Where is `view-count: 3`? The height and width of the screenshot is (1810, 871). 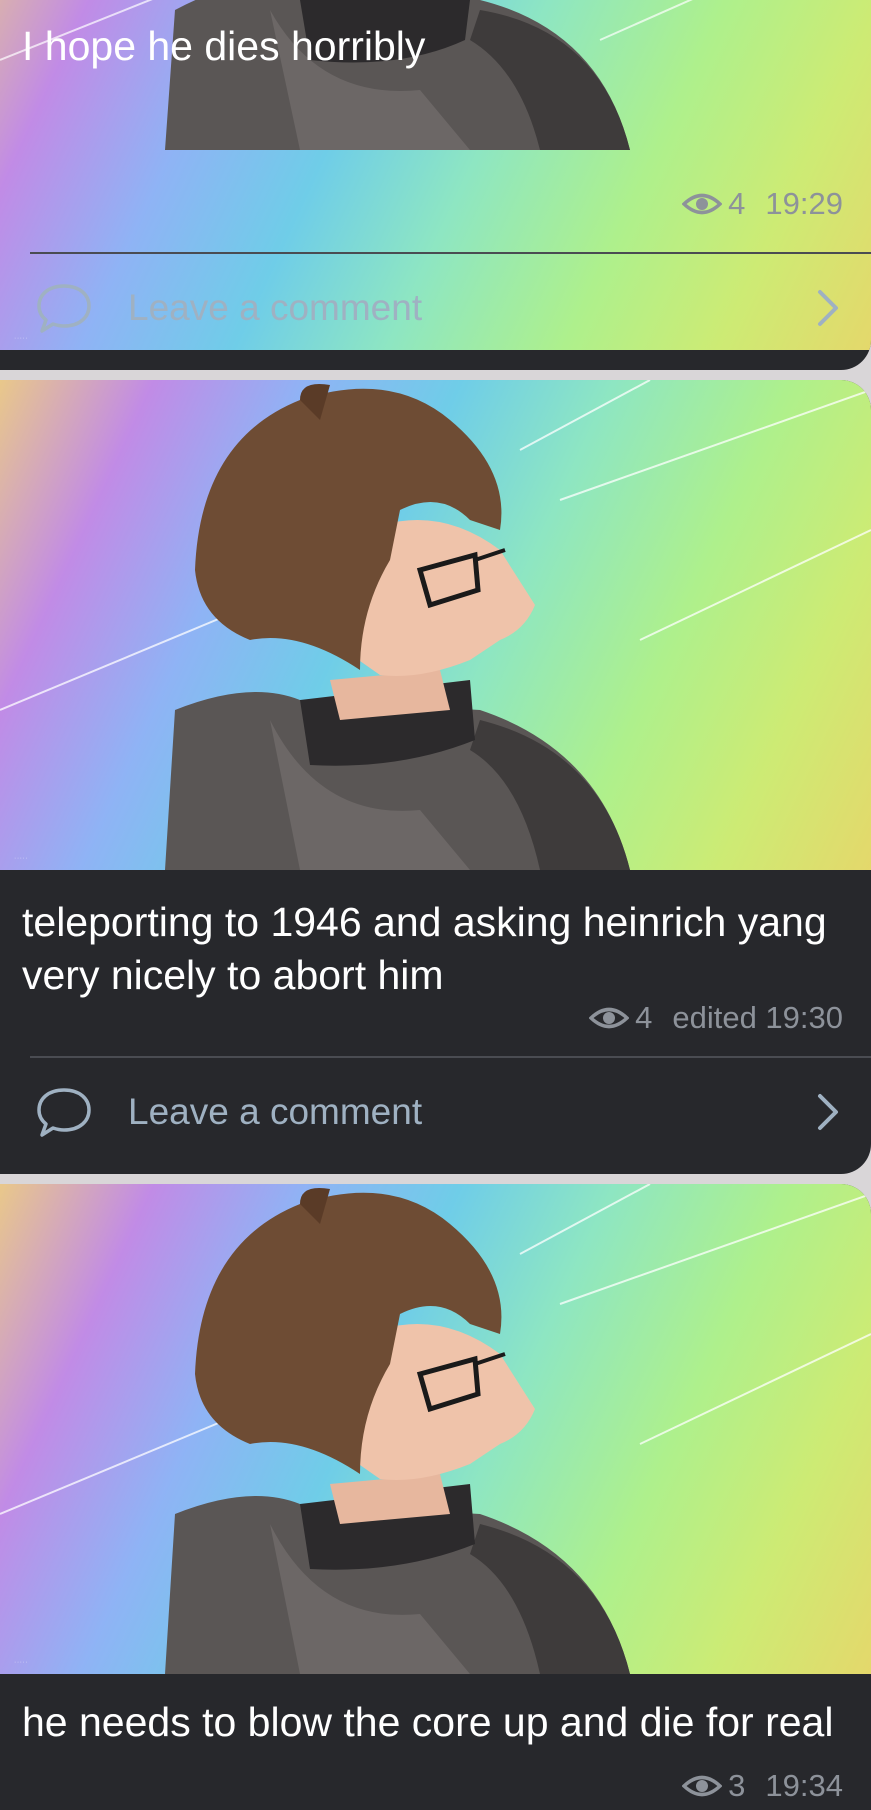
view-count: 3 is located at coordinates (737, 1785).